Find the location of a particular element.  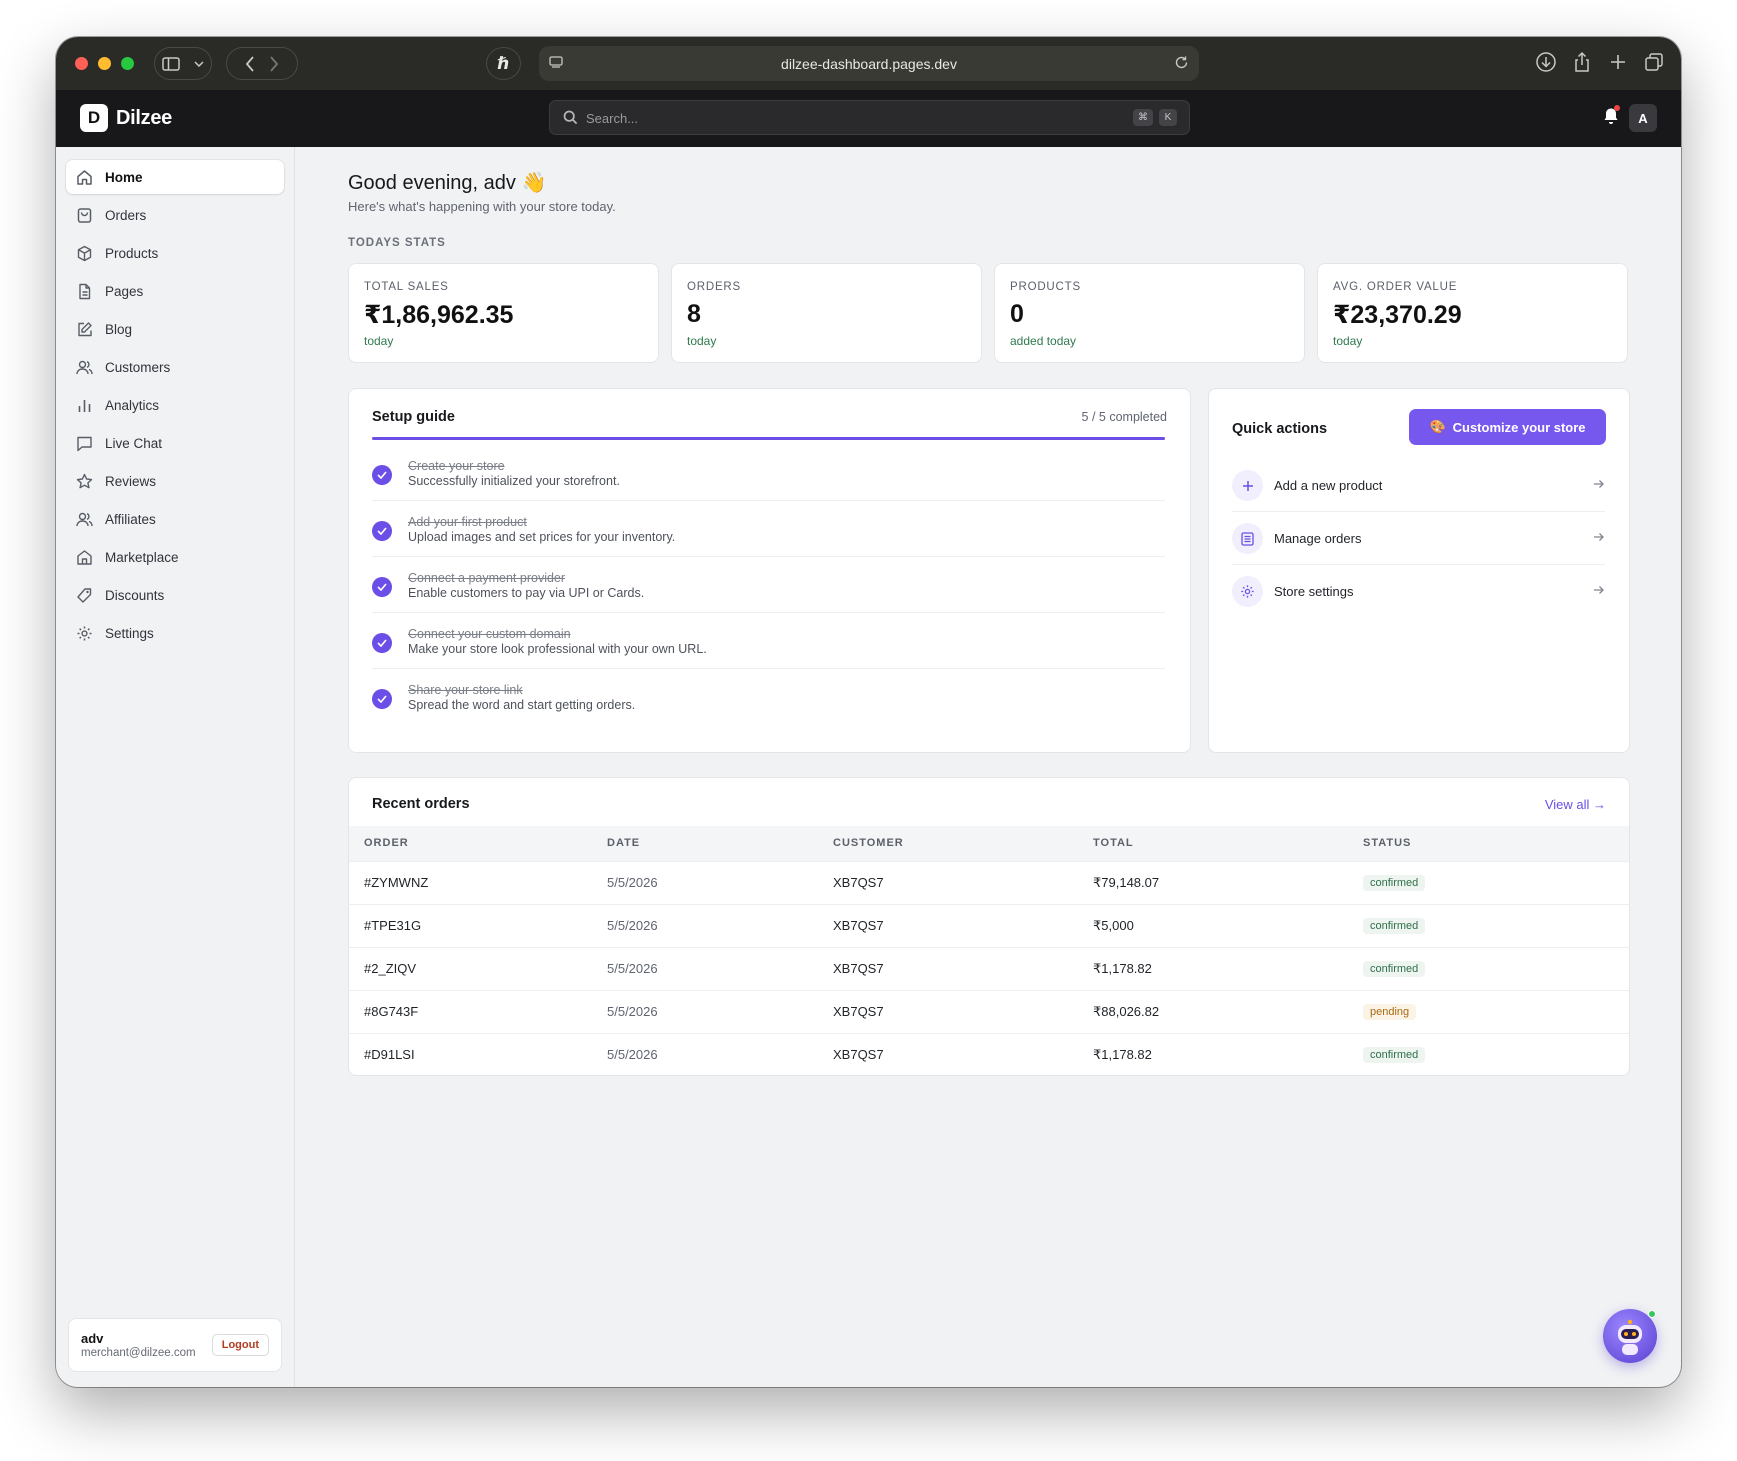

bar-chart-icon is located at coordinates (84, 405).